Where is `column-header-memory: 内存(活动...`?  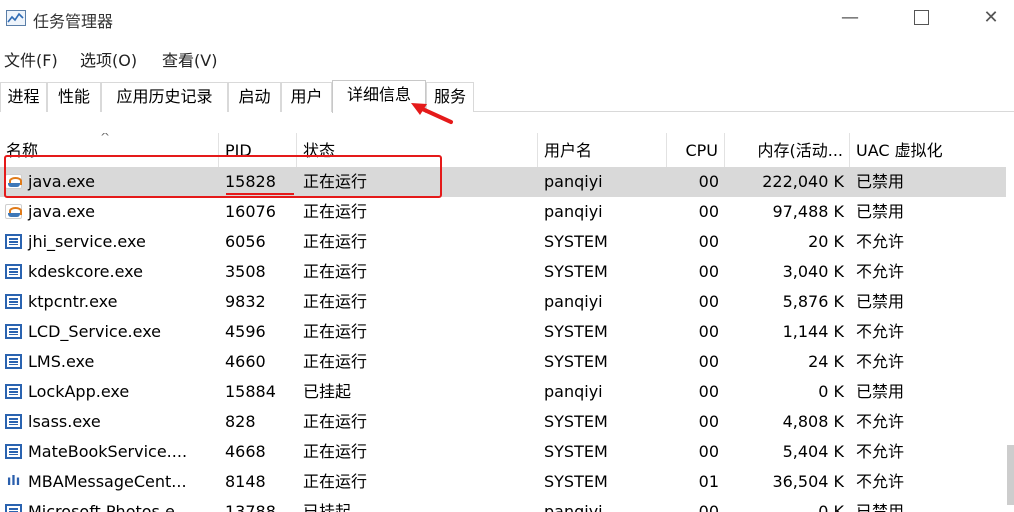
column-header-memory: 内存(活动... is located at coordinates (787, 151).